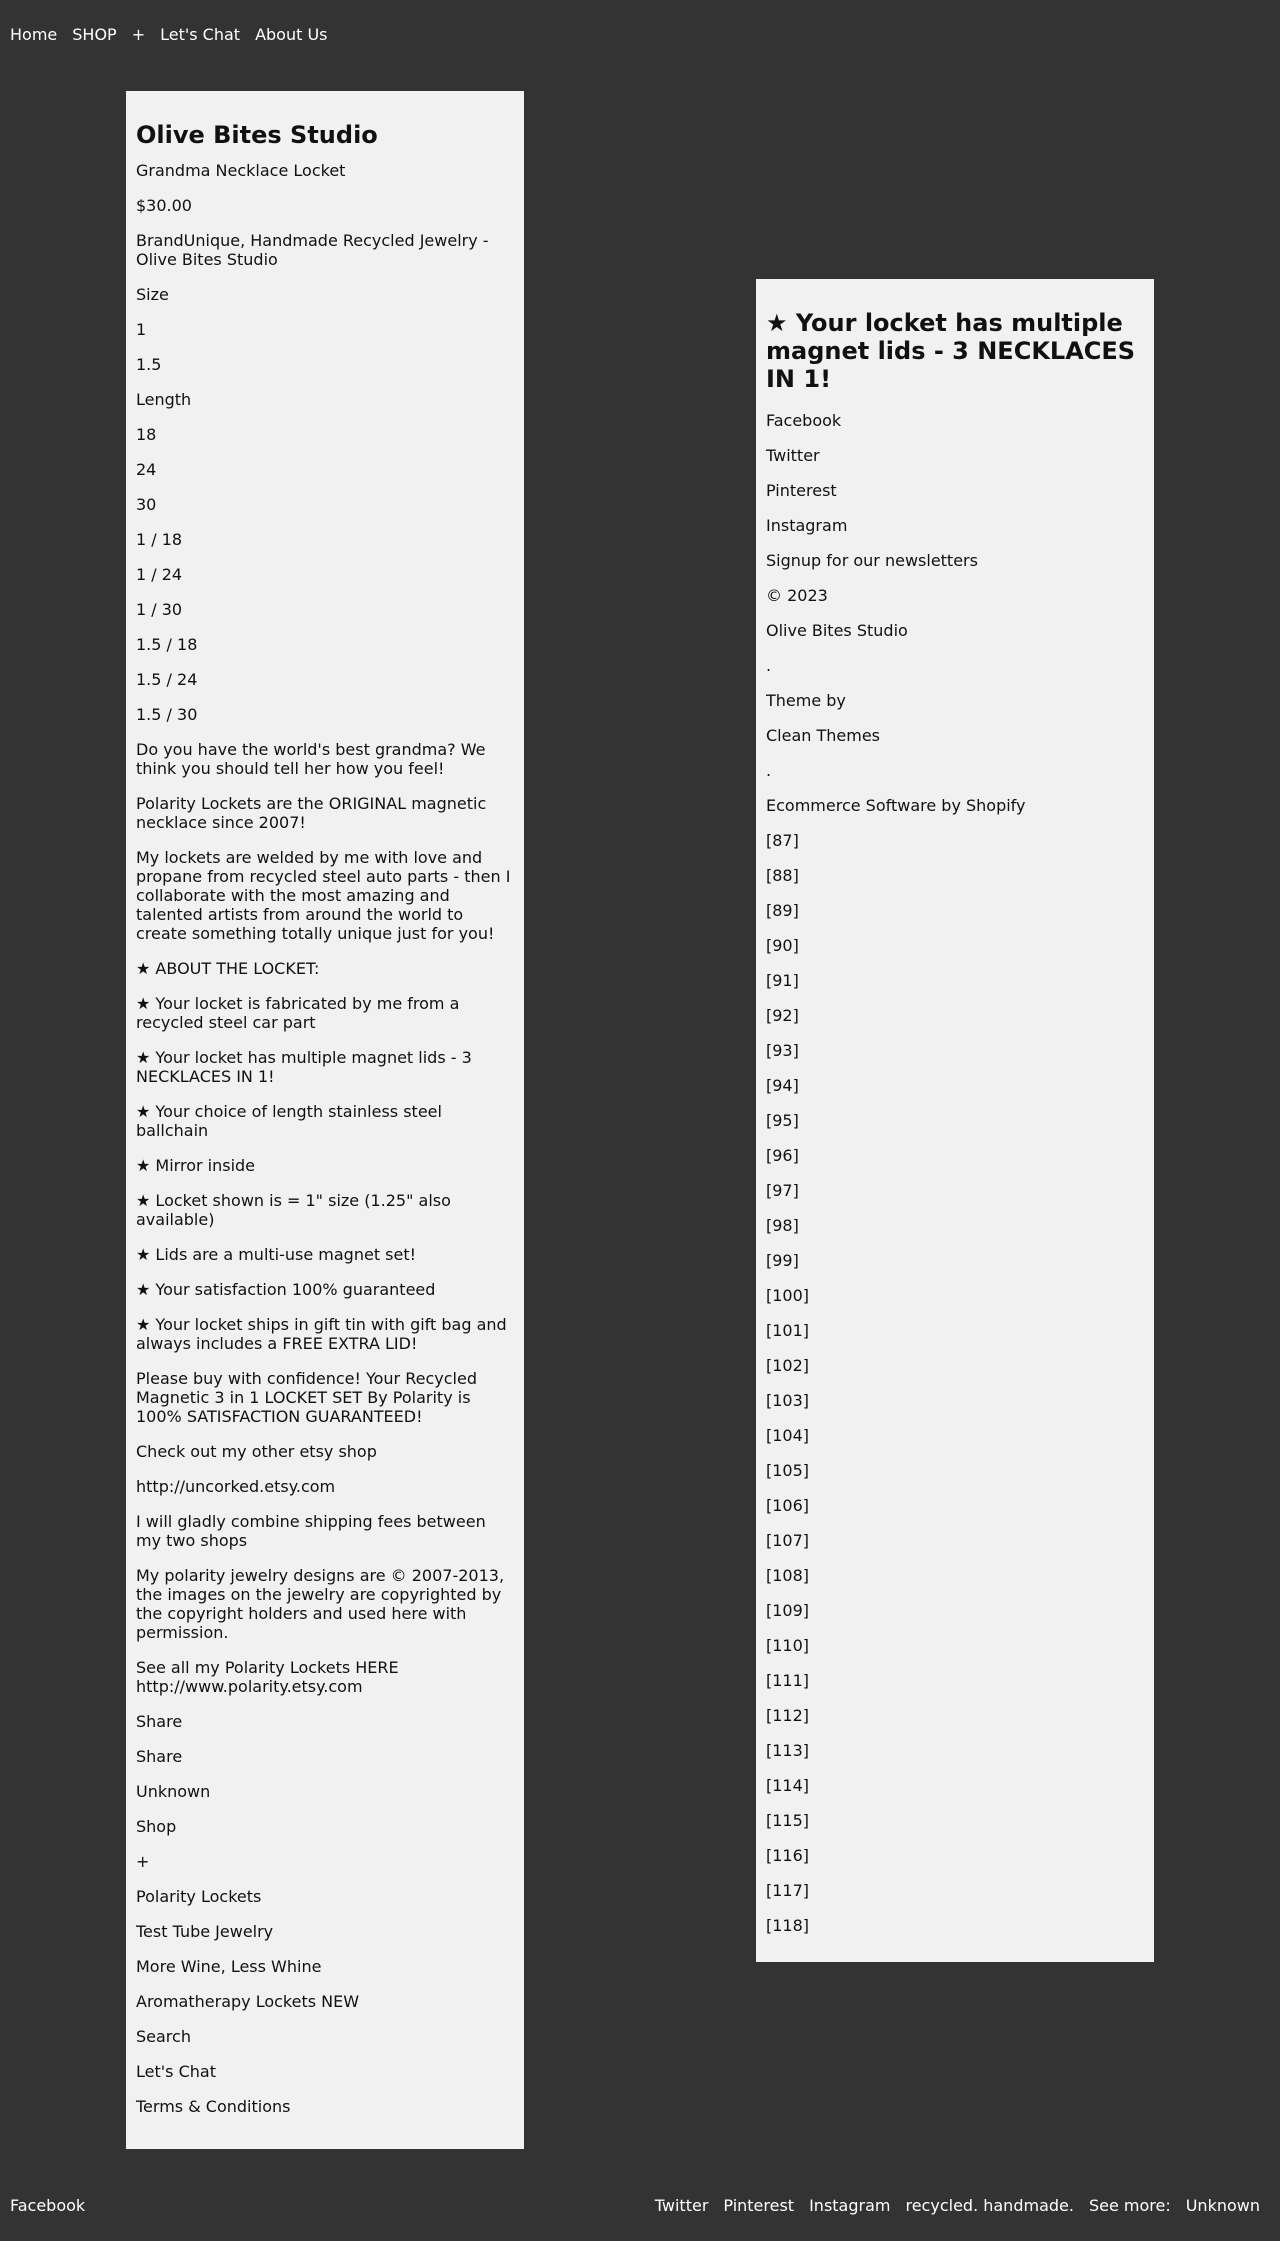 This screenshot has width=1280, height=2241. What do you see at coordinates (164, 399) in the screenshot?
I see `length-label: Length` at bounding box center [164, 399].